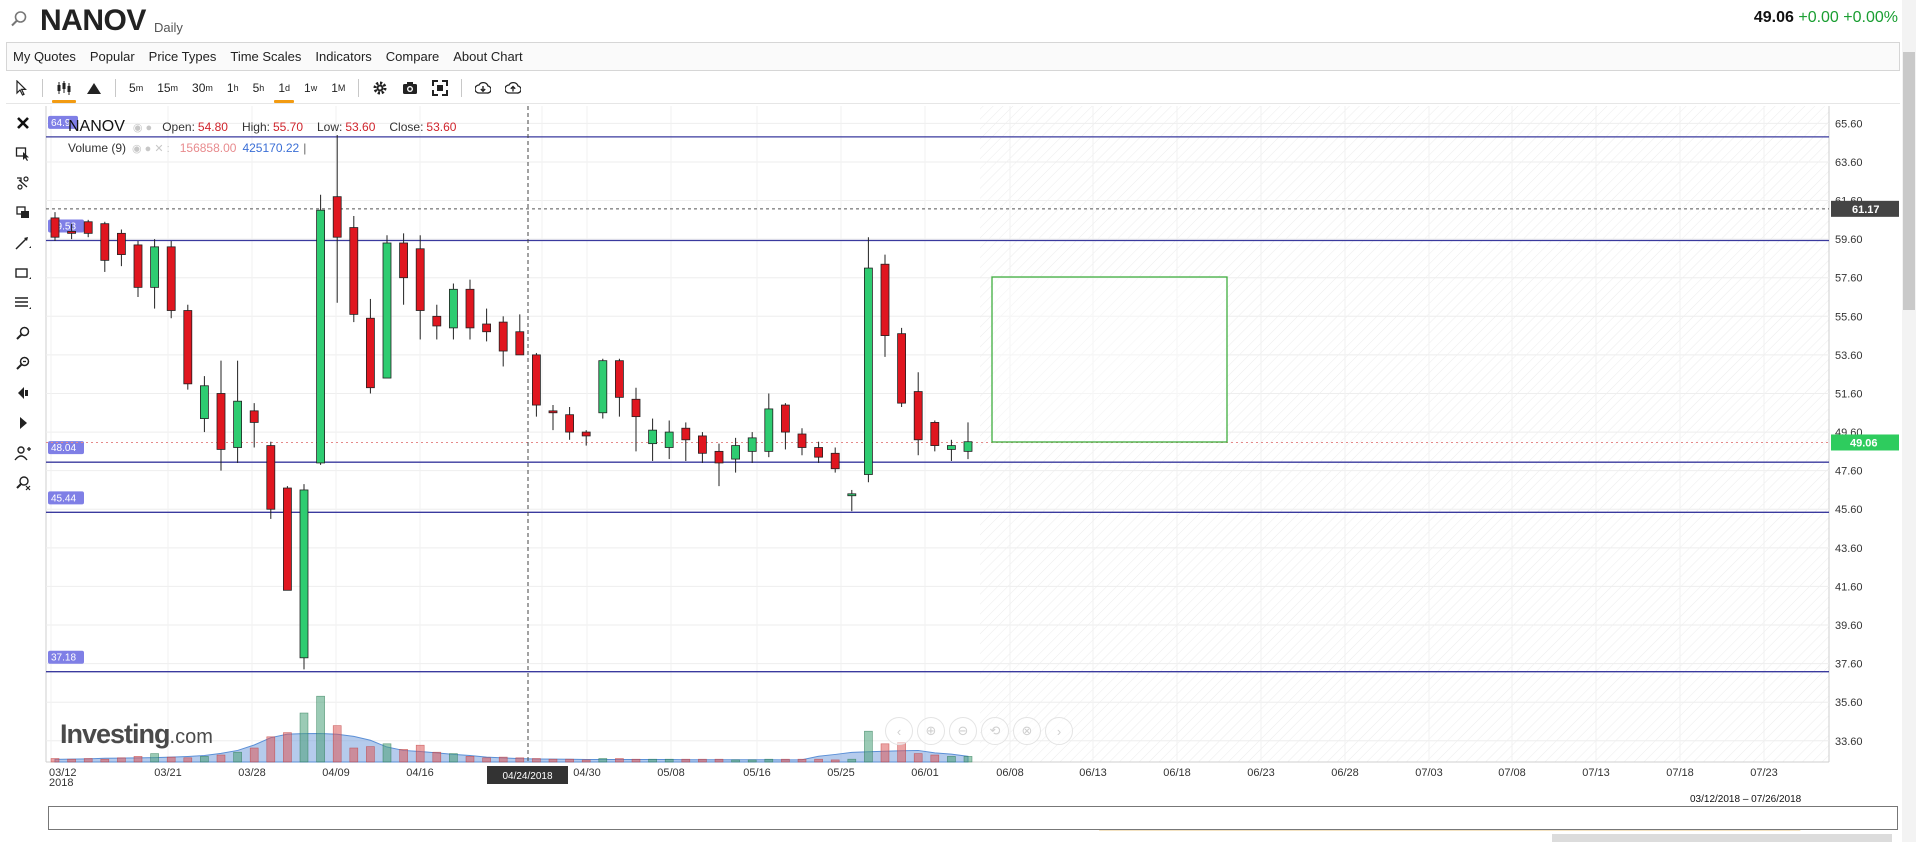 The width and height of the screenshot is (1916, 842). What do you see at coordinates (925, 773) in the screenshot?
I see `x-tick-label: 06/01` at bounding box center [925, 773].